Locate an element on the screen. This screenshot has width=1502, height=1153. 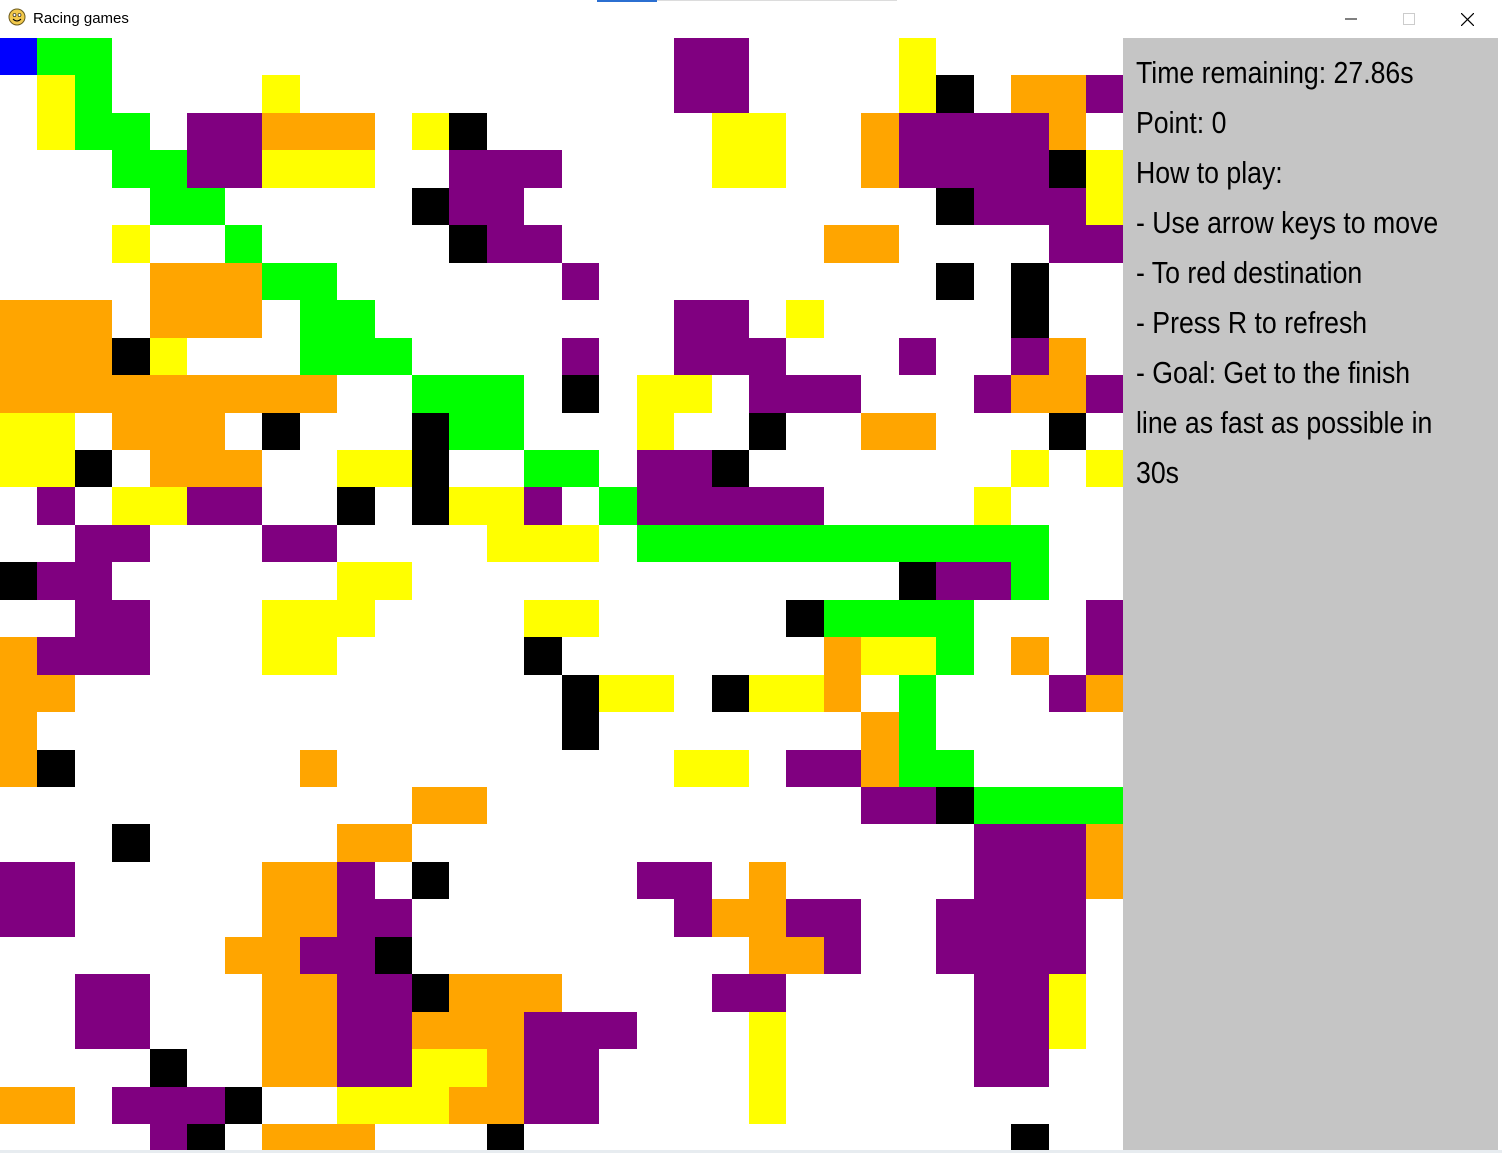
rule-goal-line-1: - Goal: Get to the finish is located at coordinates (1273, 372).